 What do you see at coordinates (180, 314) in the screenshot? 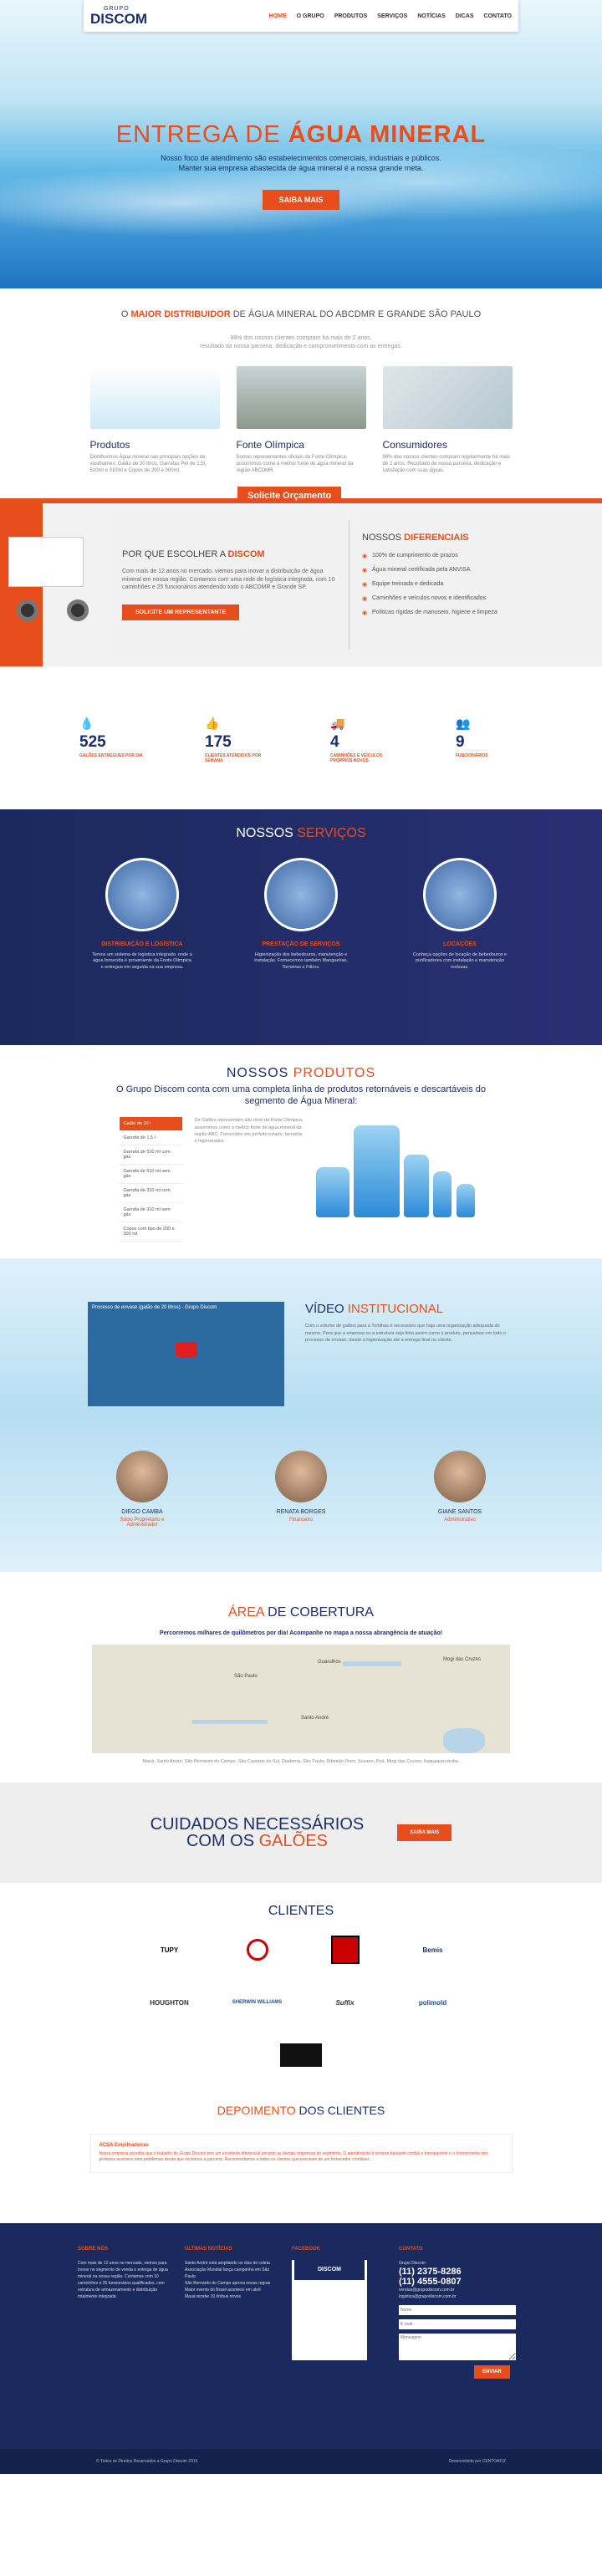
I see `intro-b: MAIOR DISTRIBUIDOR` at bounding box center [180, 314].